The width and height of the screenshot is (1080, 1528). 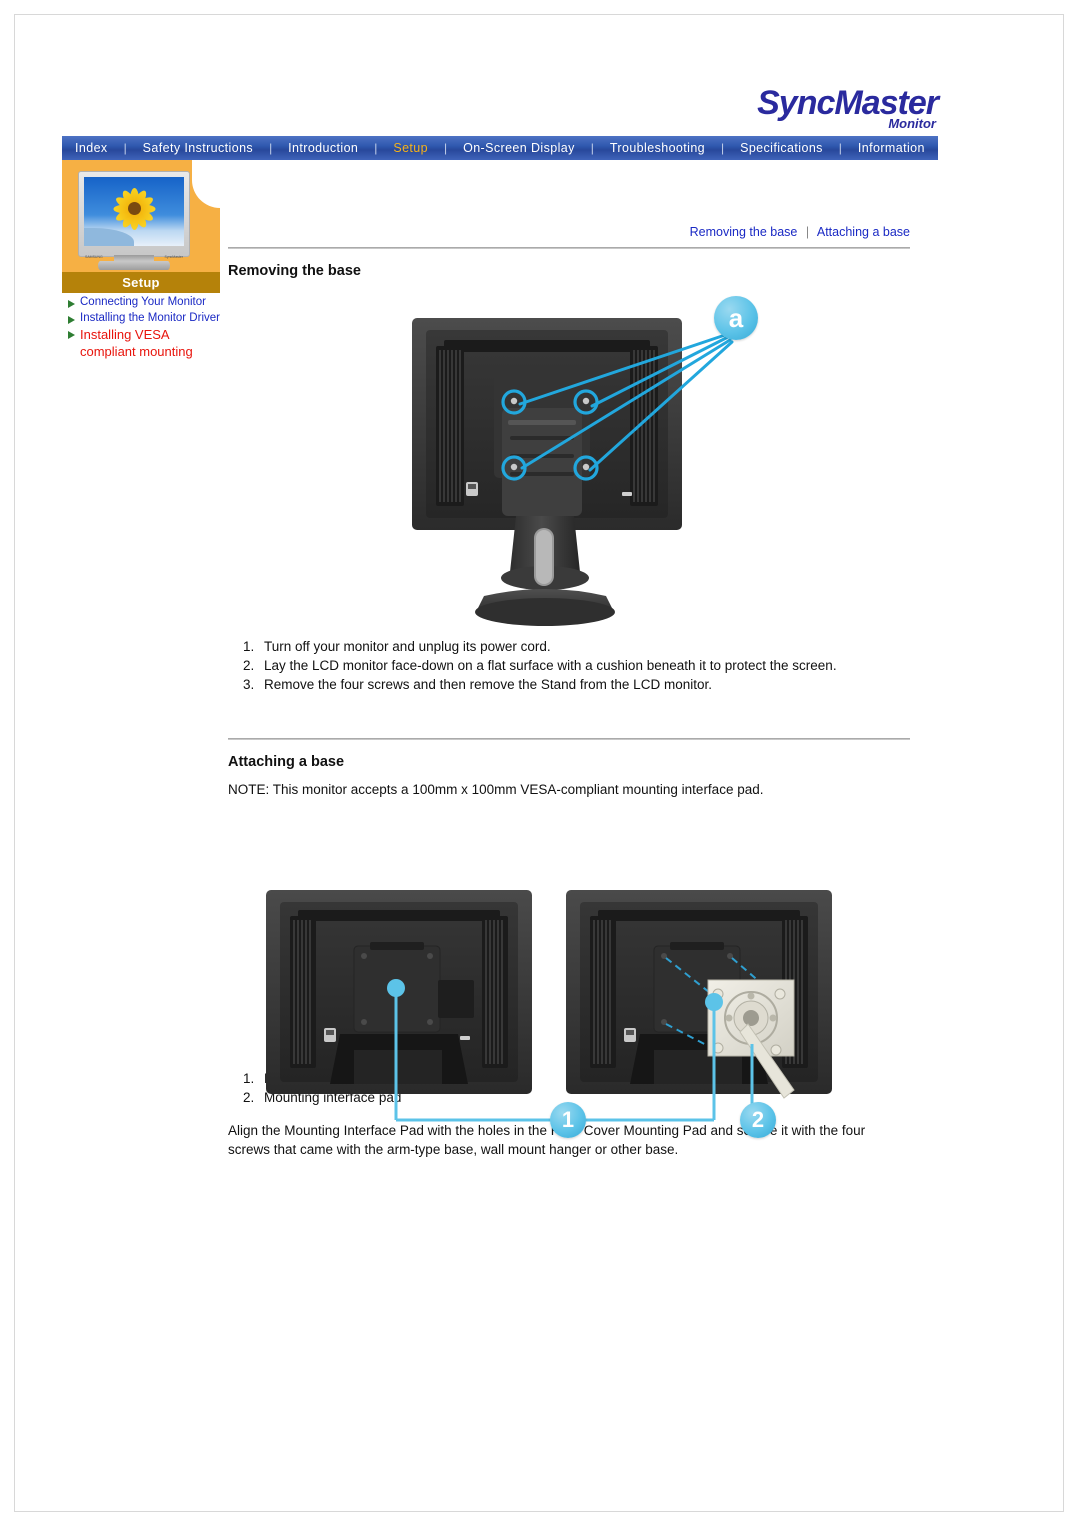 What do you see at coordinates (323, 148) in the screenshot?
I see `nav-item-introduction: Introduction` at bounding box center [323, 148].